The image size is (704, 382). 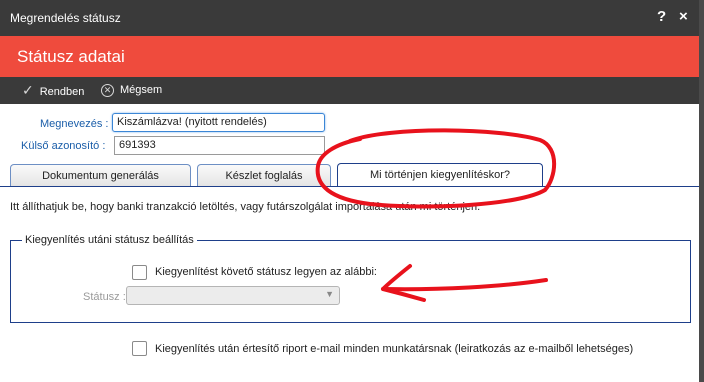 What do you see at coordinates (65, 18) in the screenshot?
I see `window-title: Megrendelés státusz` at bounding box center [65, 18].